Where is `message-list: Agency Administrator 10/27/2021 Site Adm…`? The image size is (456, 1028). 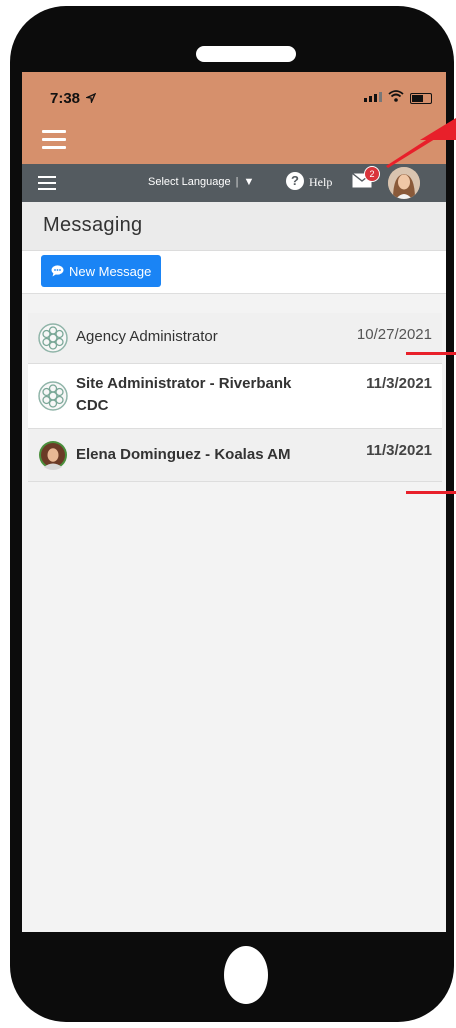 message-list: Agency Administrator 10/27/2021 Site Adm… is located at coordinates (235, 397).